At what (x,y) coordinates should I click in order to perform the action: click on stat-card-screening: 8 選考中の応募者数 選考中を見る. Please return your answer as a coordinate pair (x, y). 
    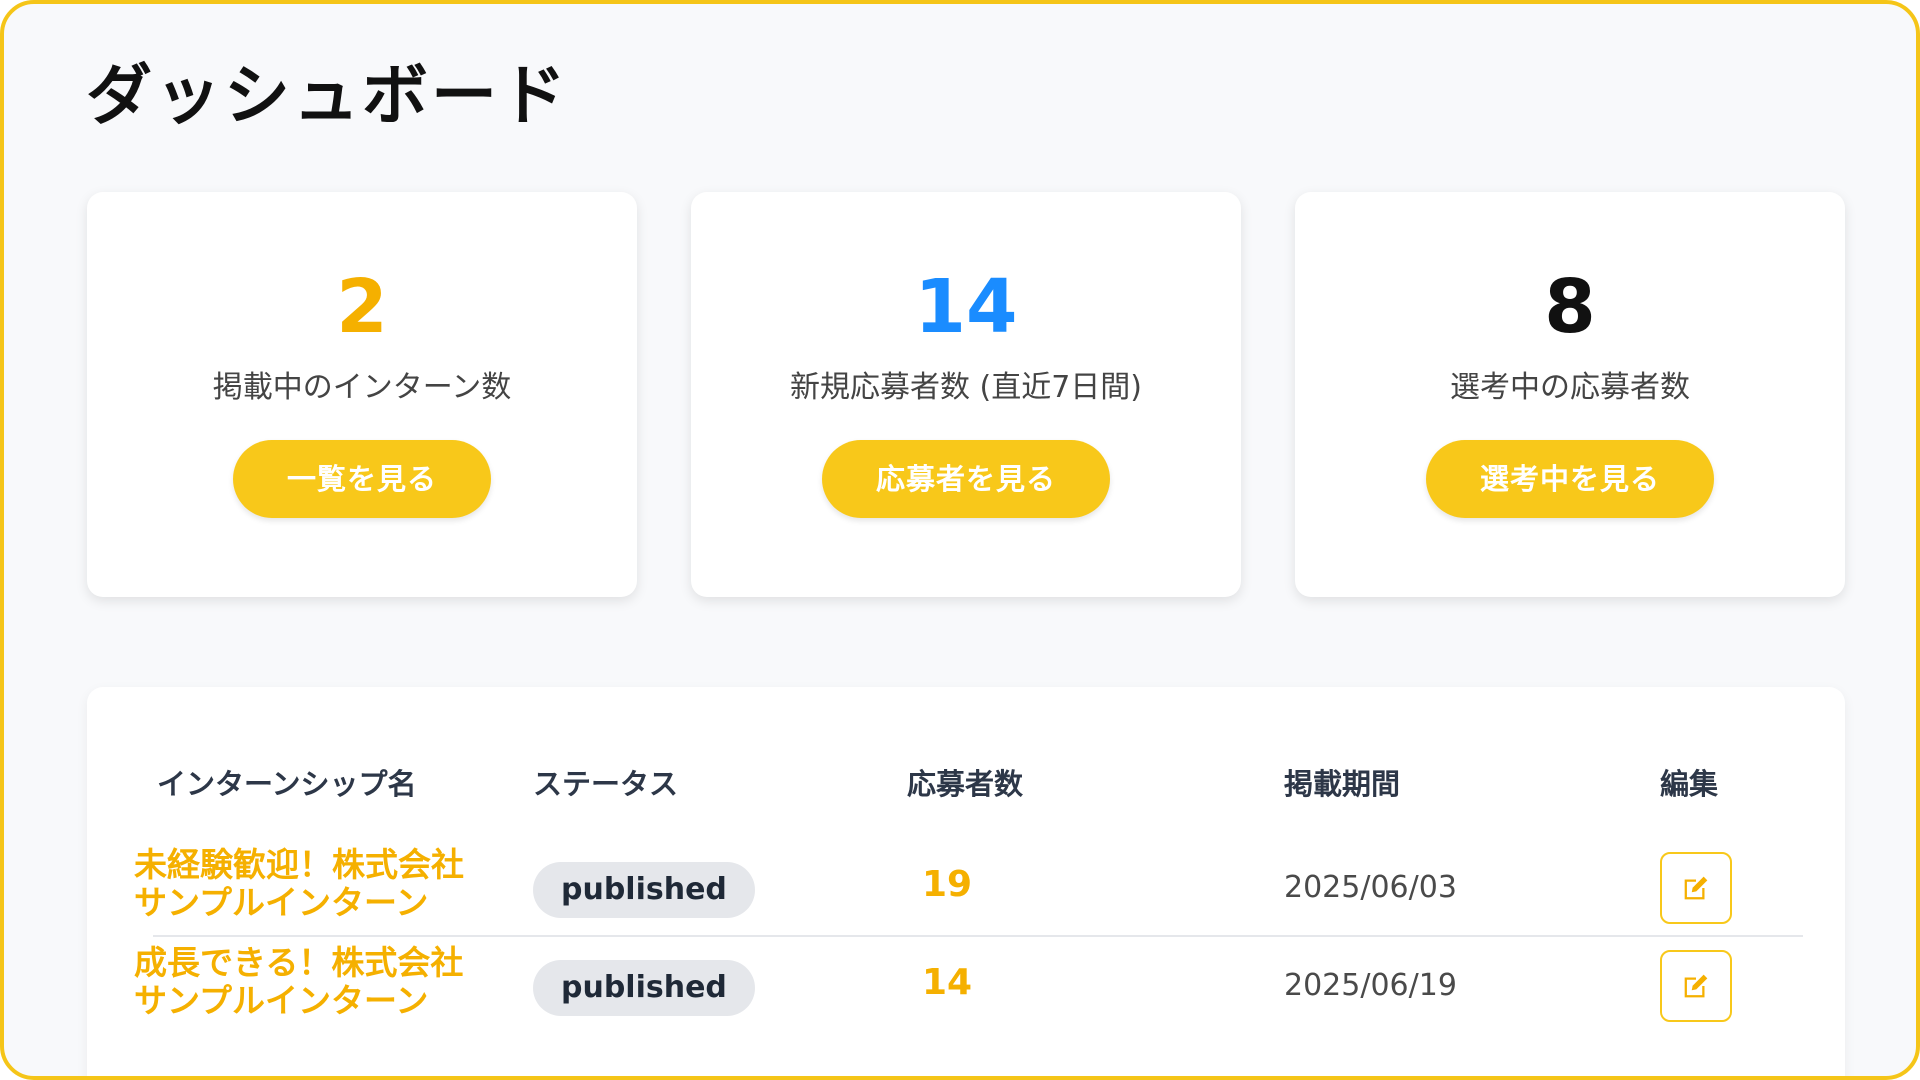
    Looking at the image, I should click on (1570, 394).